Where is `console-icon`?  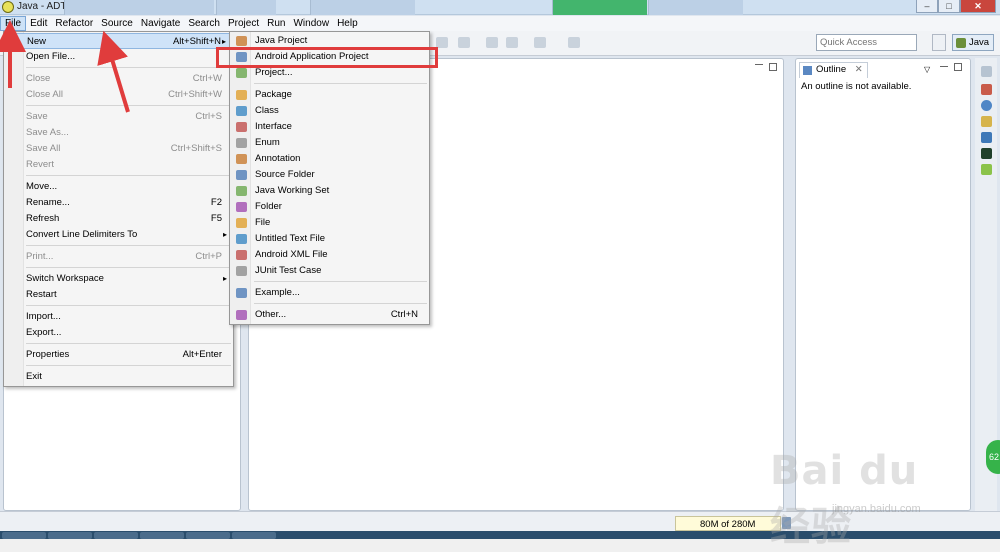 console-icon is located at coordinates (986, 137).